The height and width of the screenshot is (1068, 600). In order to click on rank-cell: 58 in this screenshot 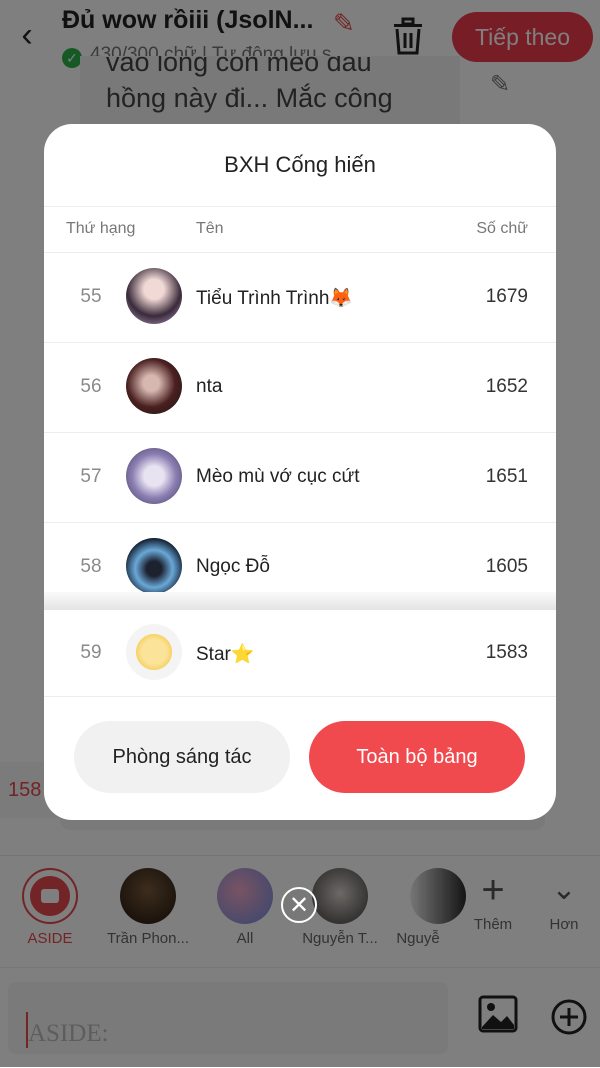, I will do `click(91, 566)`.